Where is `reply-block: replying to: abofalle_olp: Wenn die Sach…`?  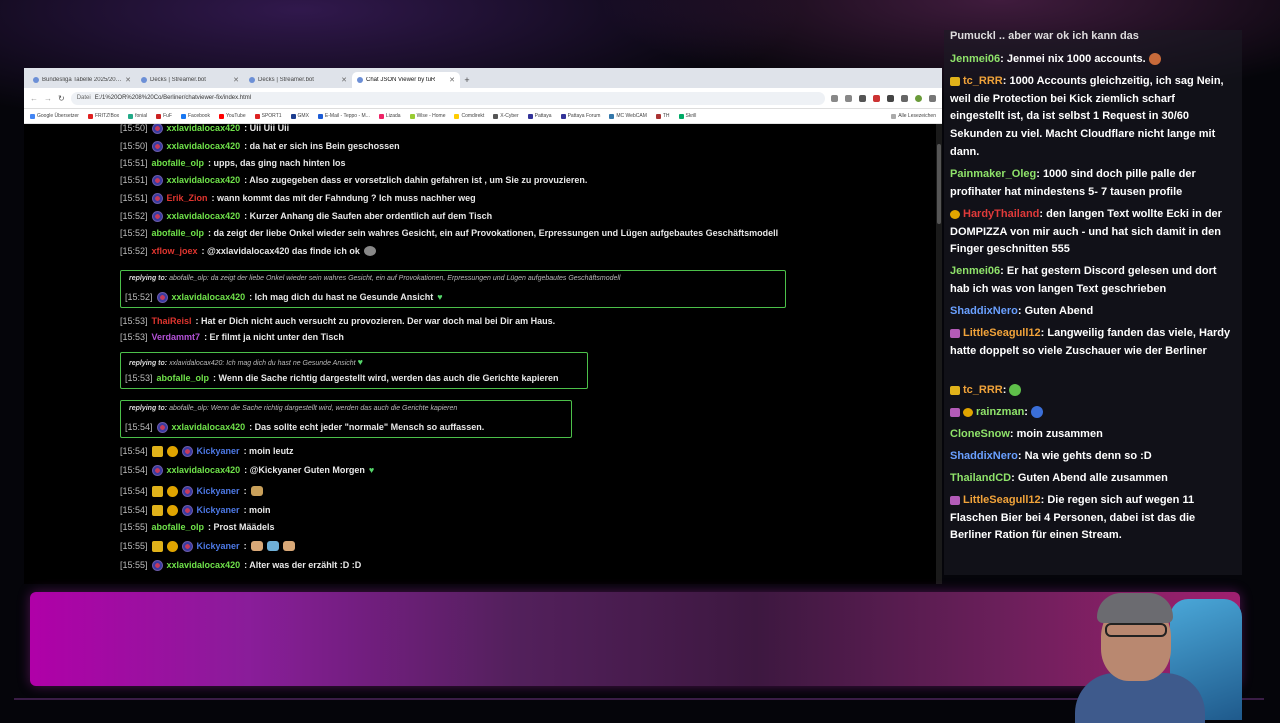 reply-block: replying to: abofalle_olp: Wenn die Sach… is located at coordinates (346, 419).